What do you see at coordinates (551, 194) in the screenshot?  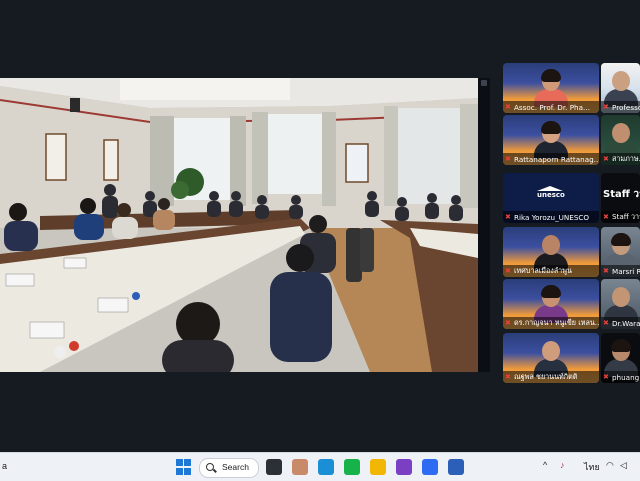 I see `unesco-logo-icon: unesco` at bounding box center [551, 194].